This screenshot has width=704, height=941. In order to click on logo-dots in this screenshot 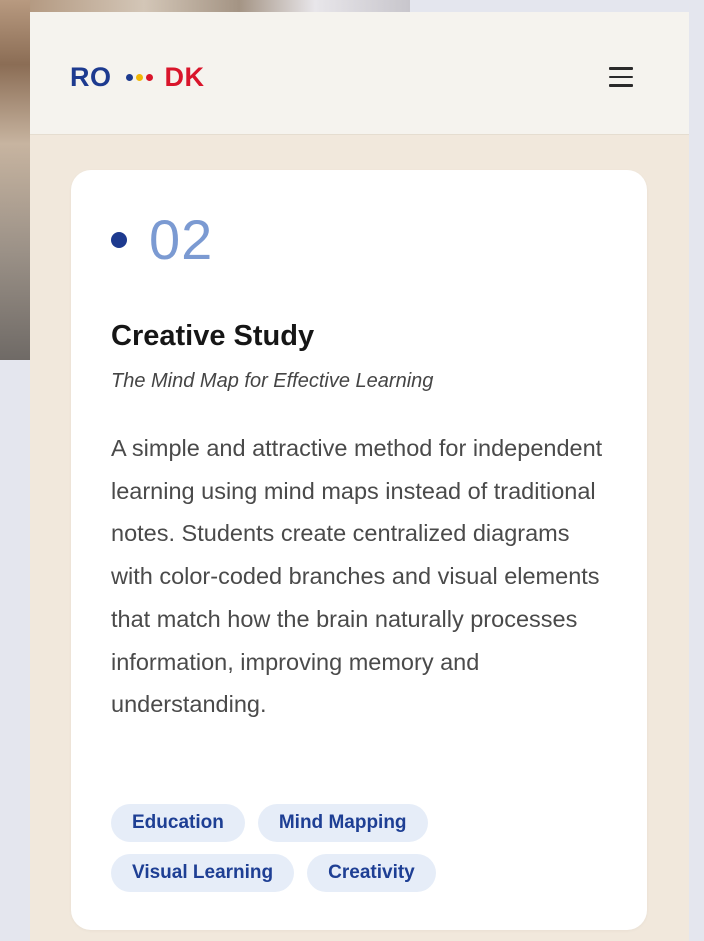, I will do `click(139, 77)`.